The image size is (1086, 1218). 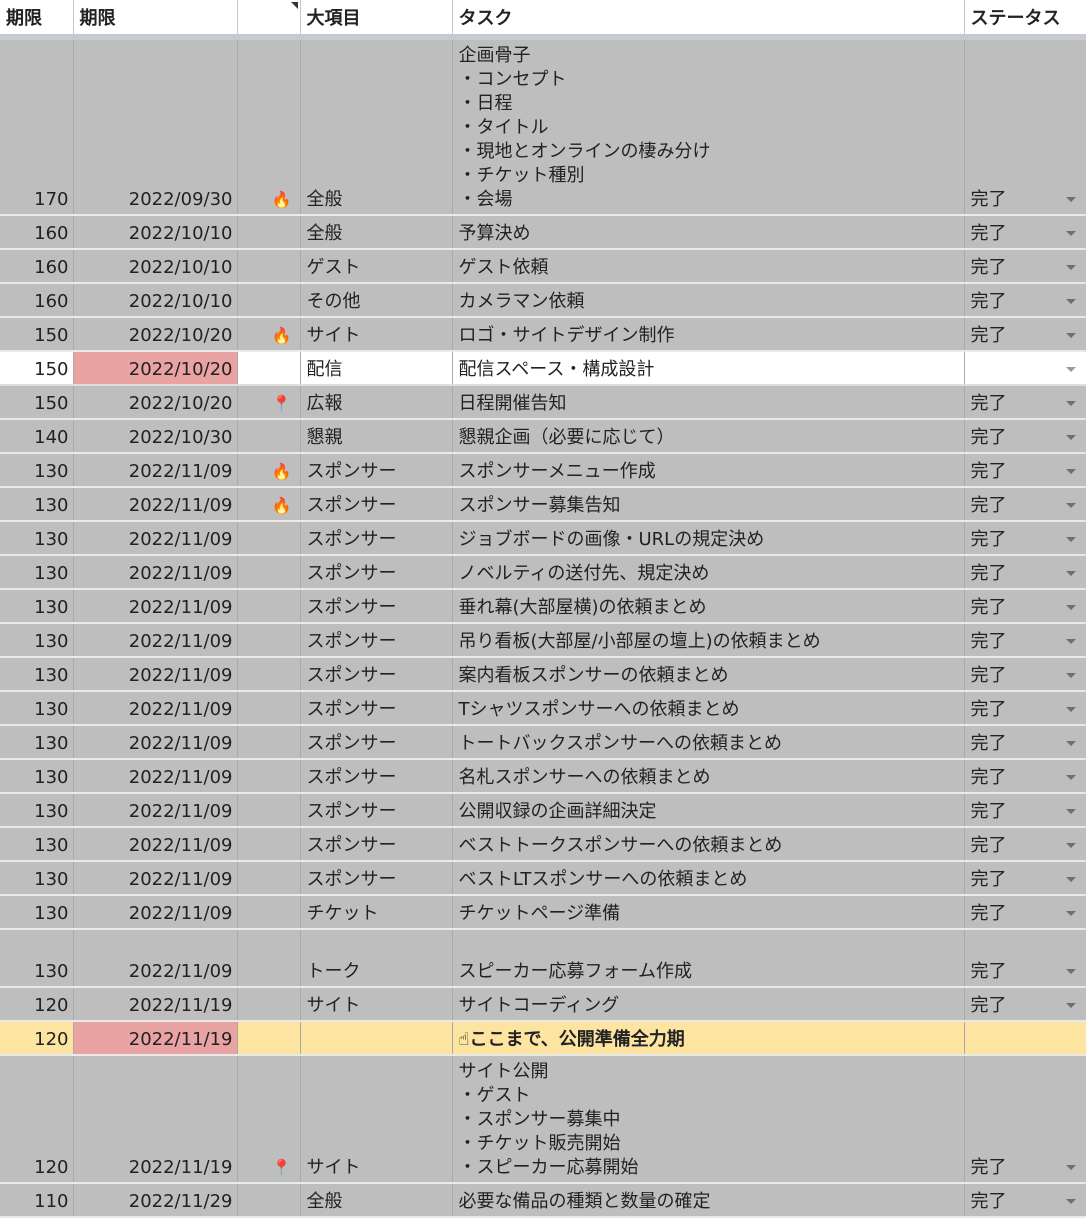 I want to click on table-row: 130 2022/11/09 スポンサー 垂れ幕(大部屋横)の依頼まとめ 完了, so click(x=543, y=606).